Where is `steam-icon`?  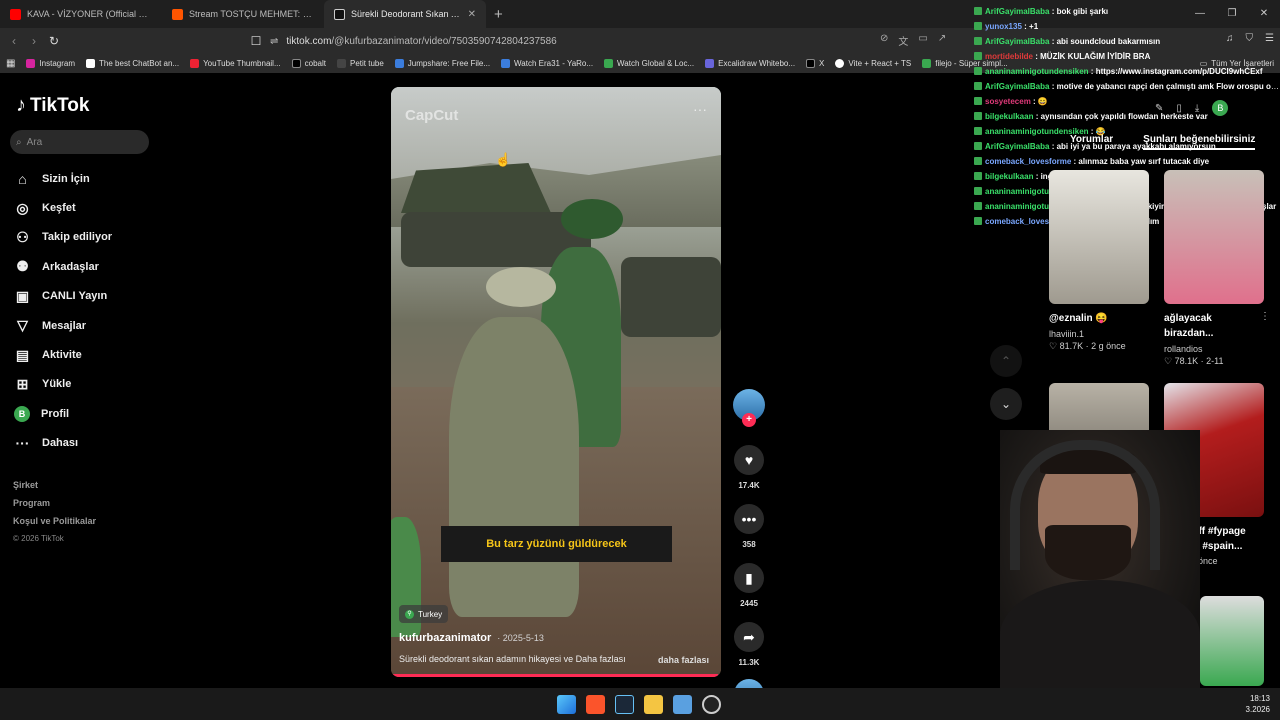
steam-icon is located at coordinates (624, 704).